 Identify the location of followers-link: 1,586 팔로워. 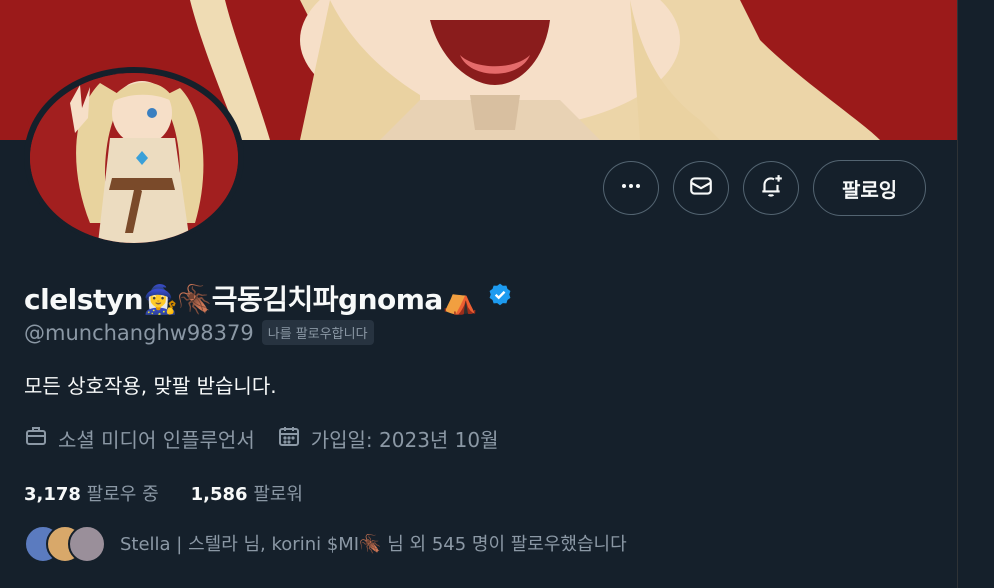
(247, 493).